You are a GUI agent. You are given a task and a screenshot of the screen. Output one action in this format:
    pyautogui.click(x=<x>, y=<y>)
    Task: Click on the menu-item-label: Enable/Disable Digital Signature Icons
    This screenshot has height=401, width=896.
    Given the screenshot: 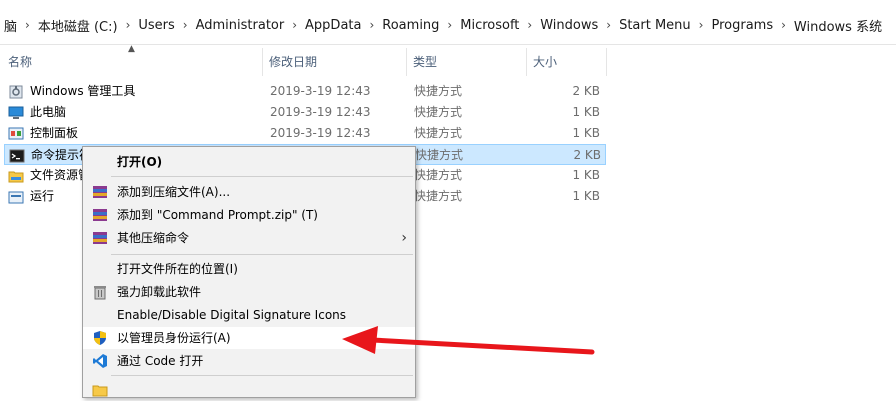 What is the action you would take?
    pyautogui.click(x=232, y=315)
    